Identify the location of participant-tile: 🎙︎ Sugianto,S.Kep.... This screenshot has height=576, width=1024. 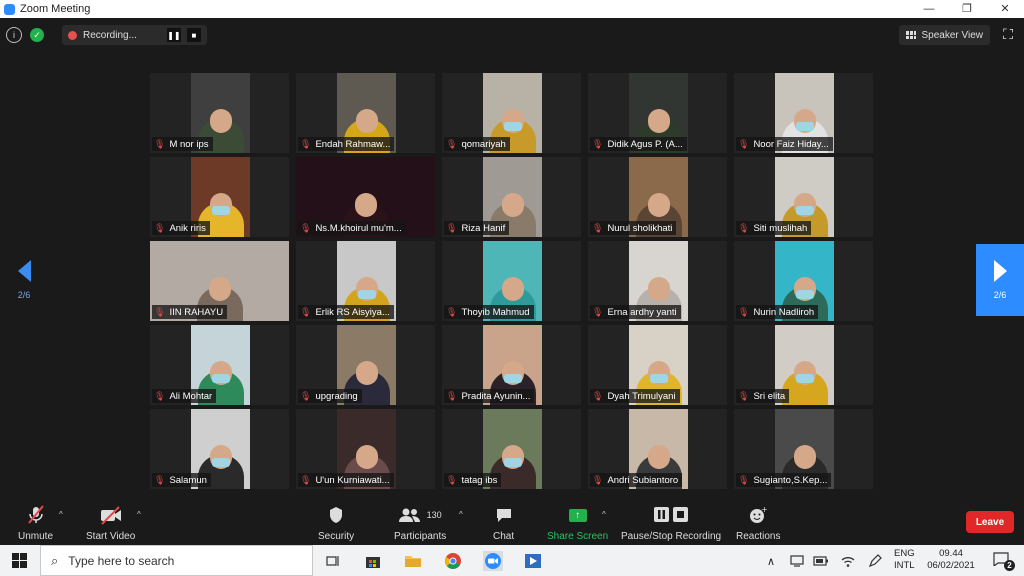
(803, 449).